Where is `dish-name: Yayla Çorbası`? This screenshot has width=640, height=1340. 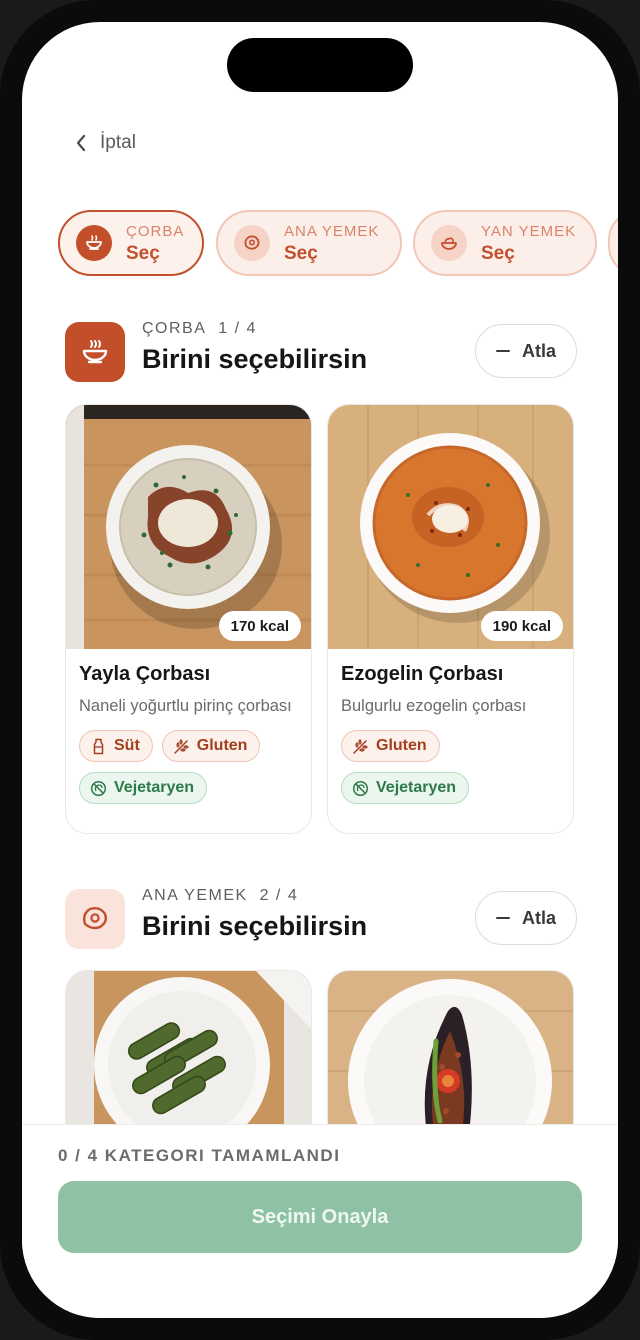
dish-name: Yayla Çorbası is located at coordinates (145, 674).